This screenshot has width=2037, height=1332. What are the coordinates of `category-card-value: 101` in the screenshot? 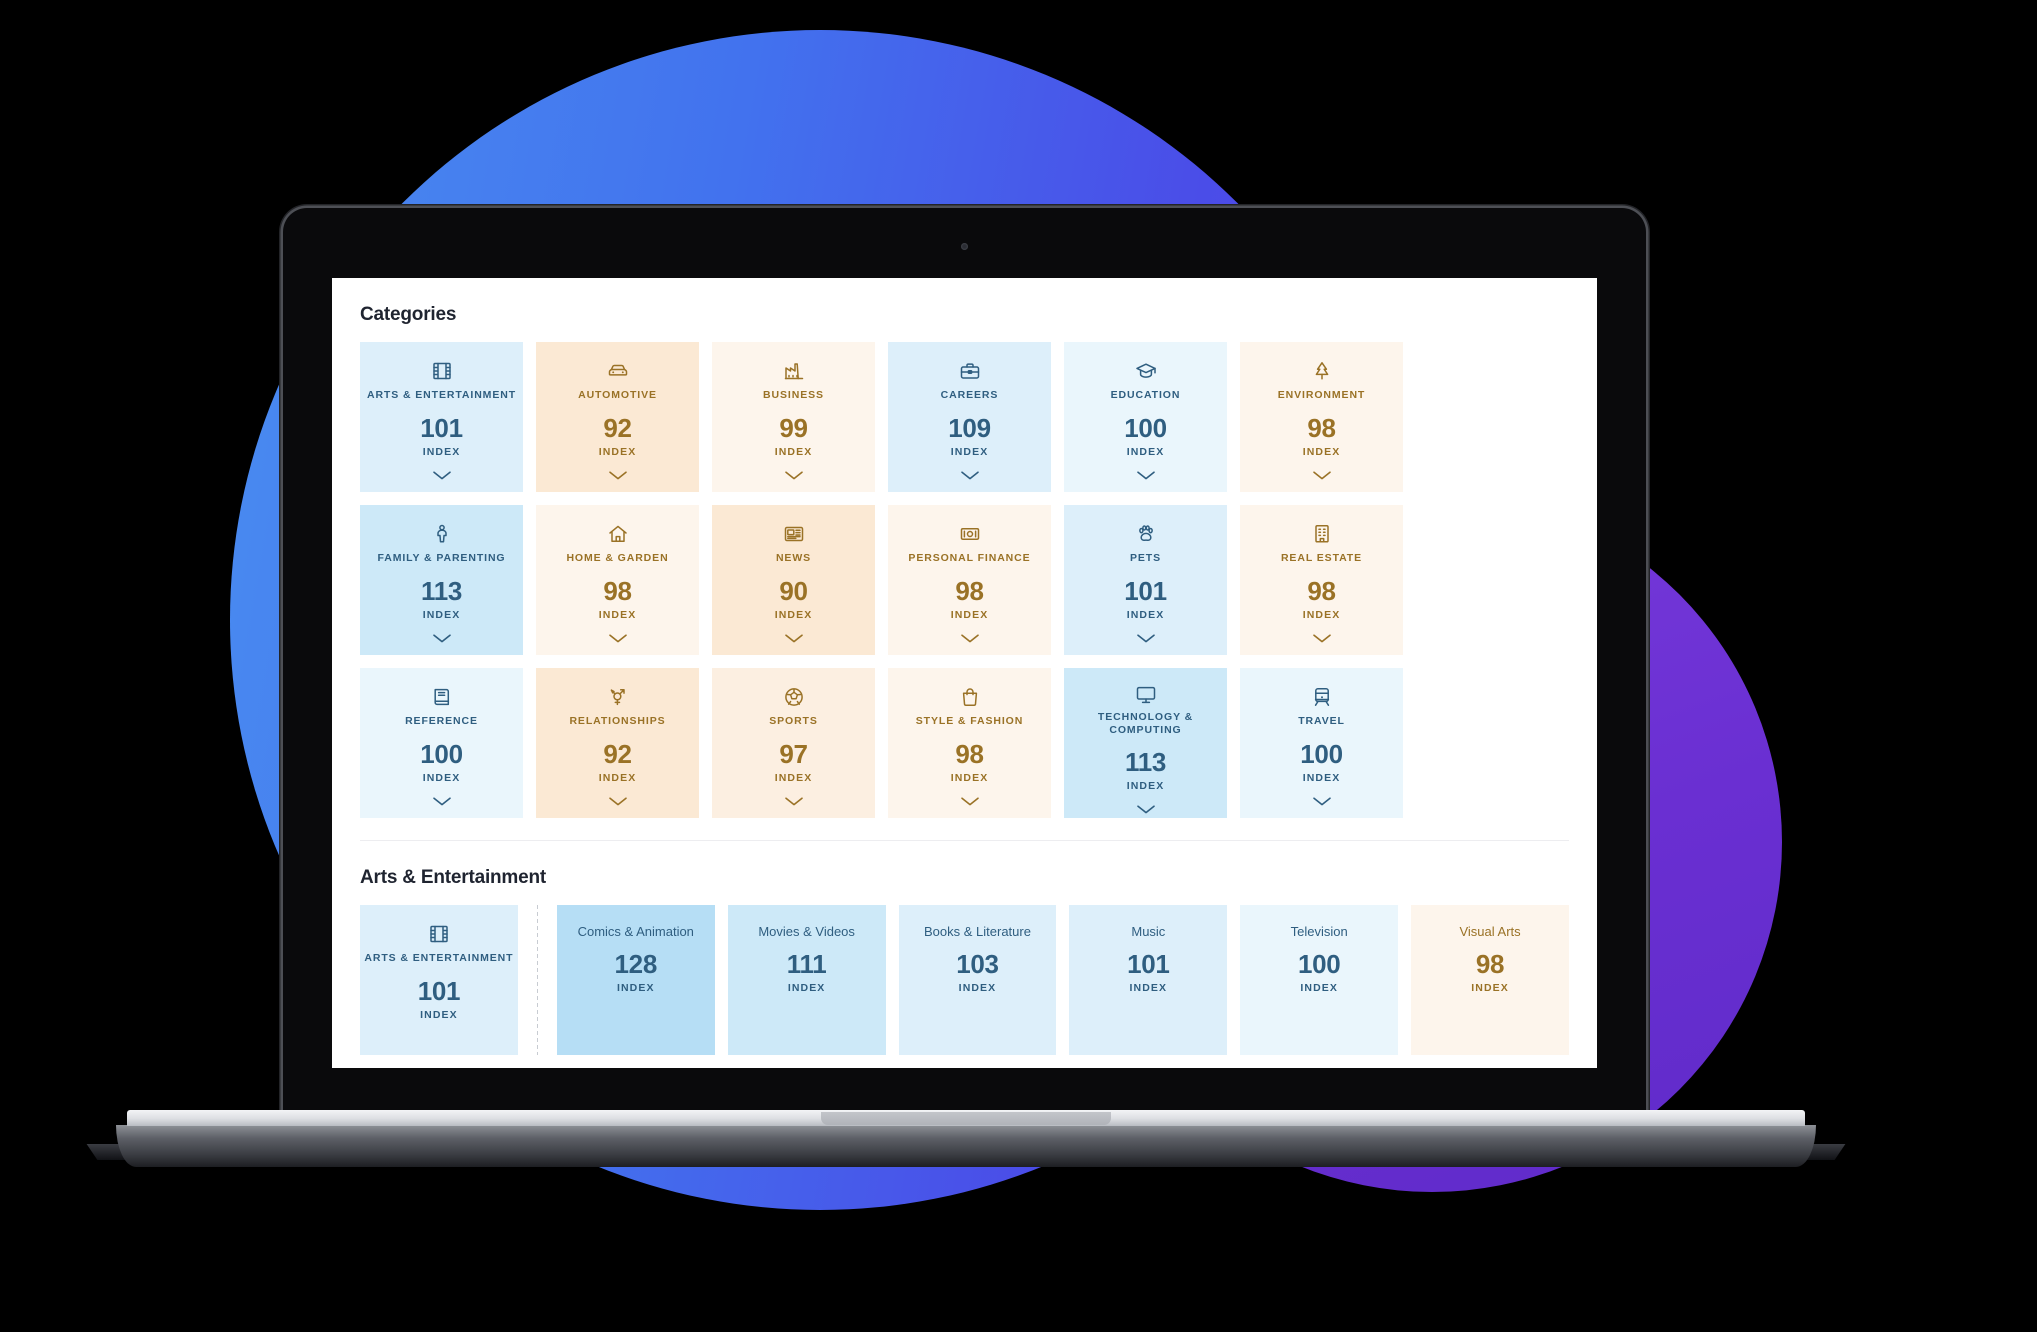 It's located at (1145, 590).